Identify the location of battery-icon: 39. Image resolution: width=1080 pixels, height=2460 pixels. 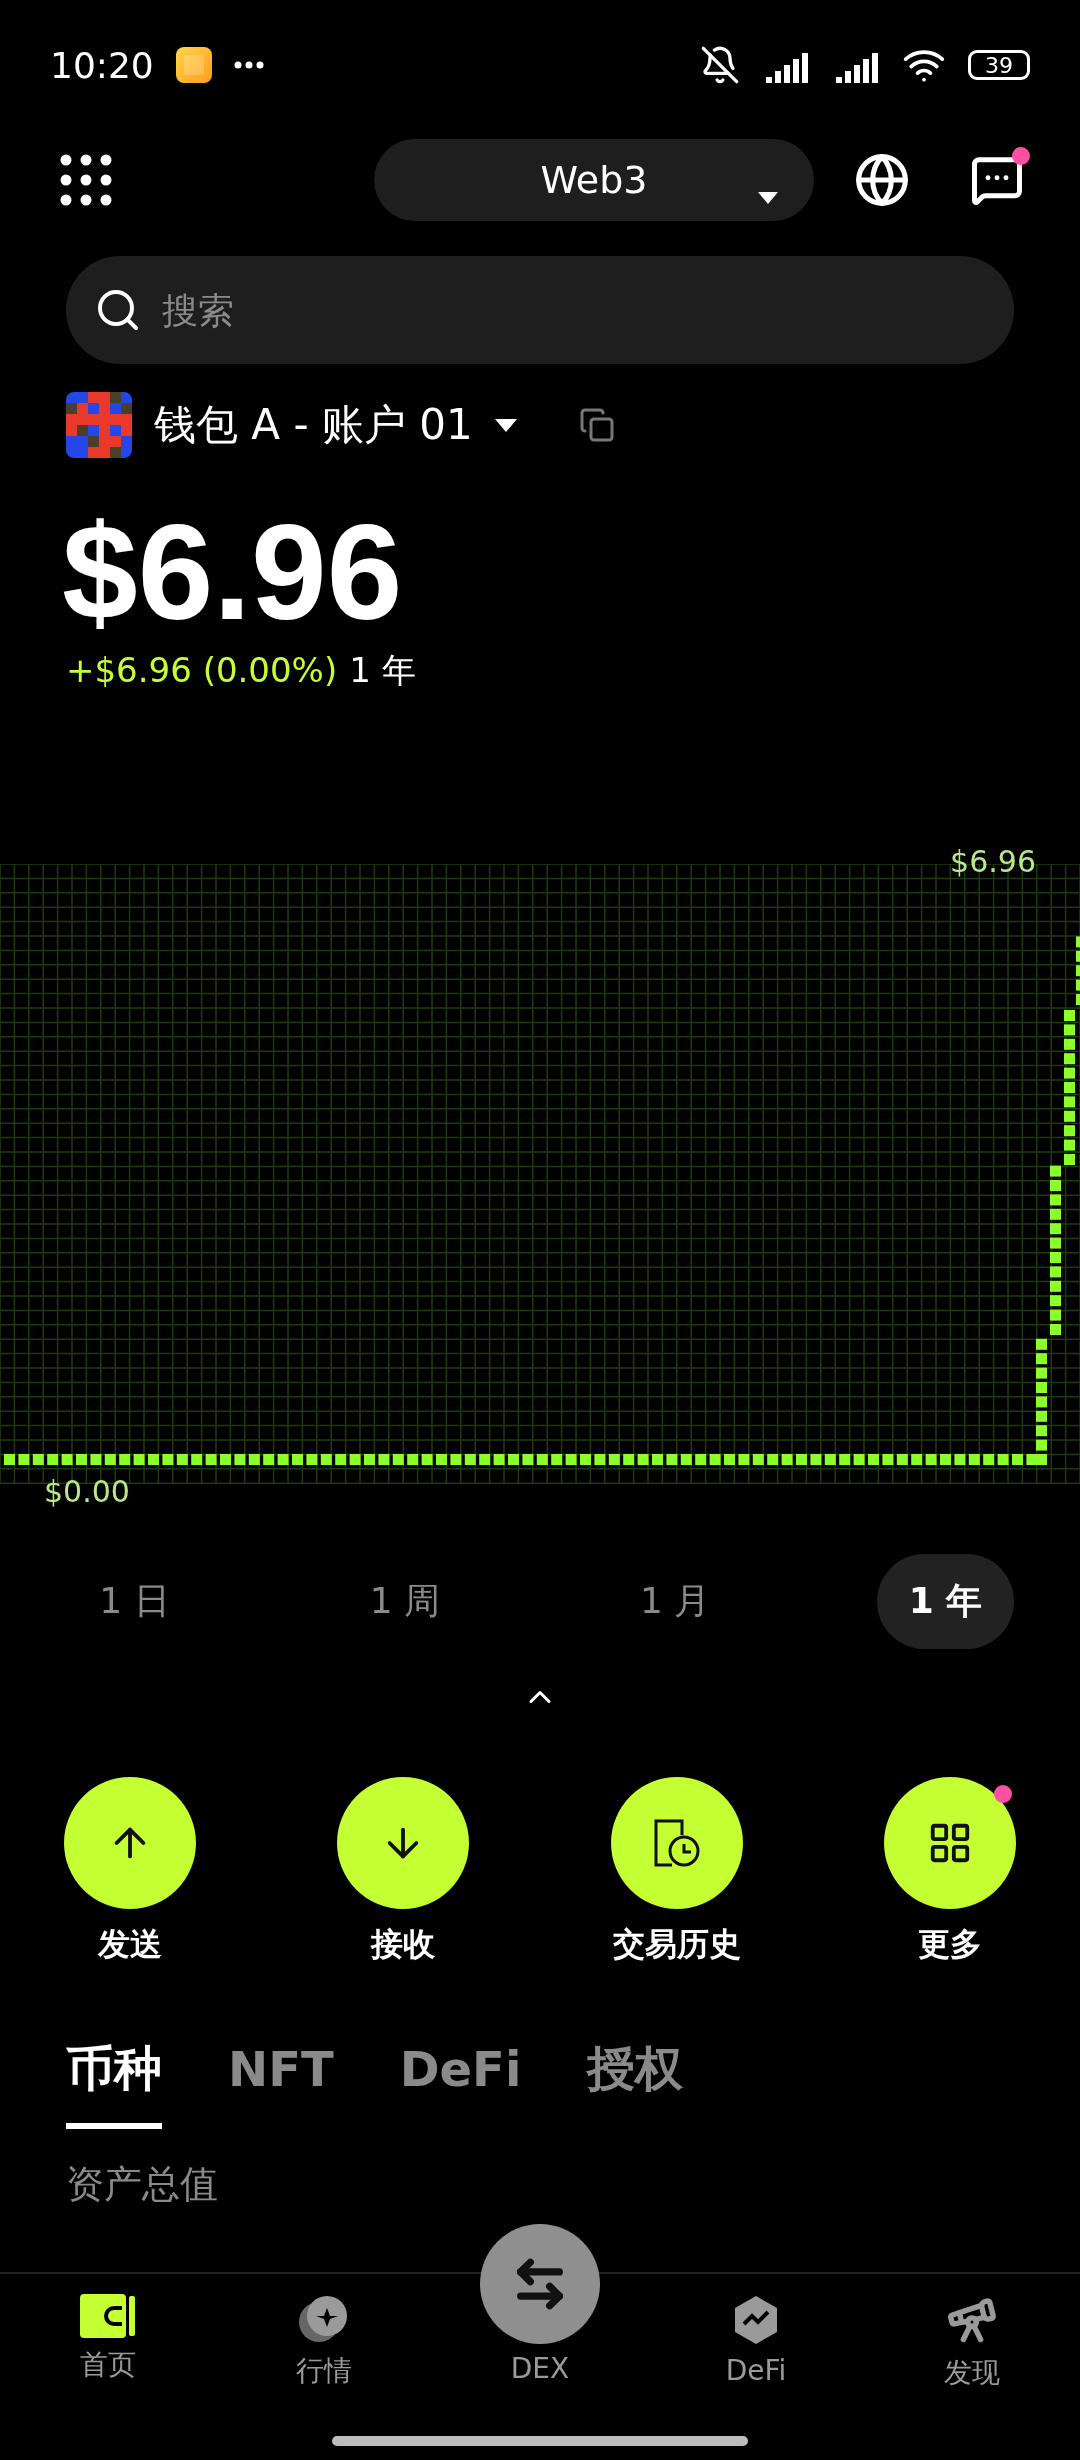
(999, 65).